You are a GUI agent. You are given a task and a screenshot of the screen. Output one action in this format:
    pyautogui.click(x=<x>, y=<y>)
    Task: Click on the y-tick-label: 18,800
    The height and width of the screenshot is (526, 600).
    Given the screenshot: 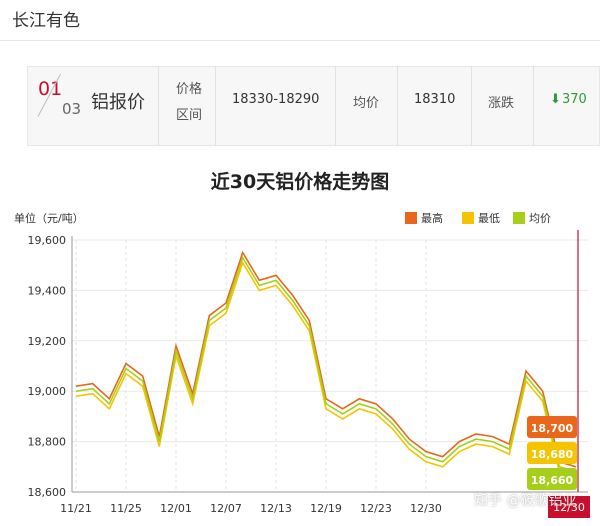 What is the action you would take?
    pyautogui.click(x=47, y=442)
    